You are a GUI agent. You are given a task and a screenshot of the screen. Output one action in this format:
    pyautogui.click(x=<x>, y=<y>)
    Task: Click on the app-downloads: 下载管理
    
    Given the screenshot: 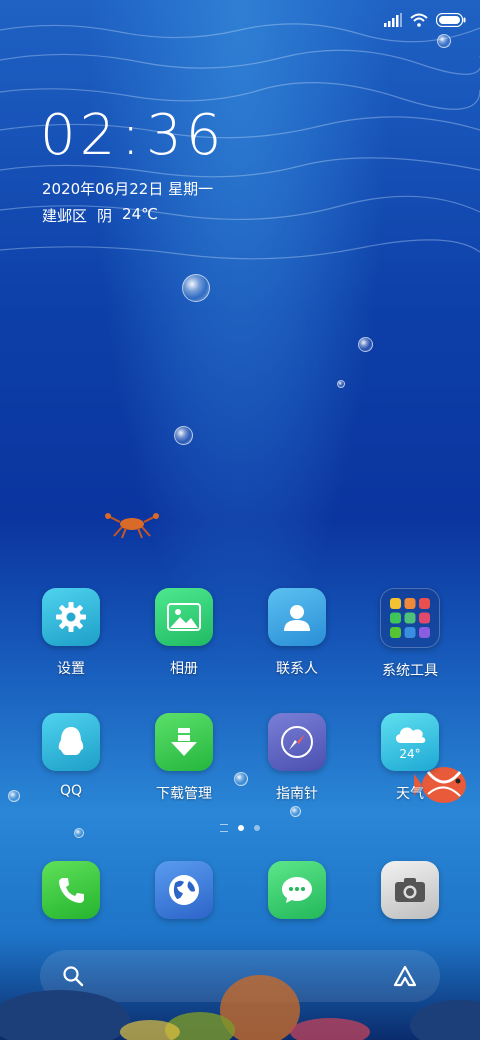 What is the action you would take?
    pyautogui.click(x=184, y=758)
    